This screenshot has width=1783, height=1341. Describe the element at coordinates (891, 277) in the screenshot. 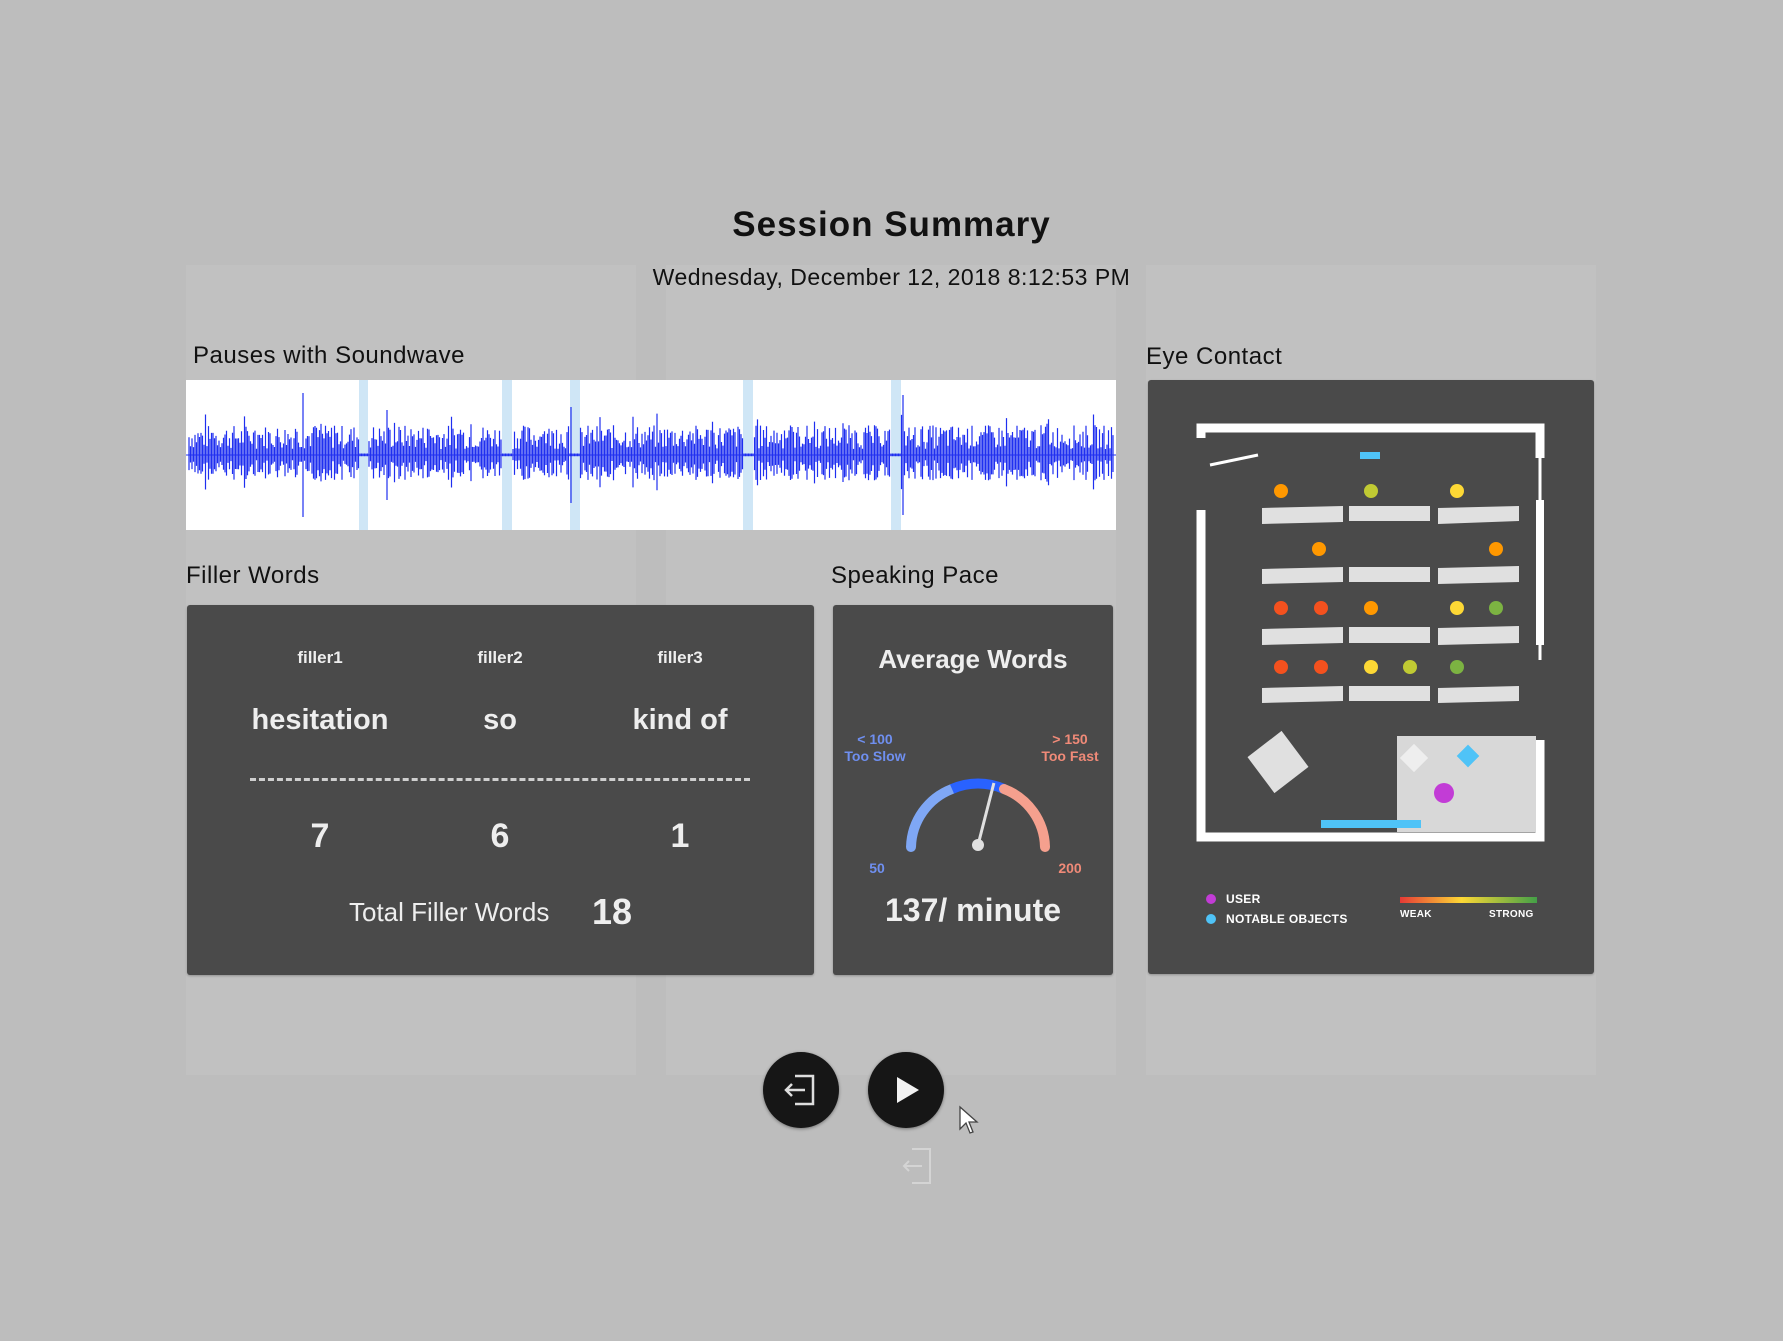

I see `session-datetime: Wednesday, December 12, 2018 8:12:53 PM` at that location.